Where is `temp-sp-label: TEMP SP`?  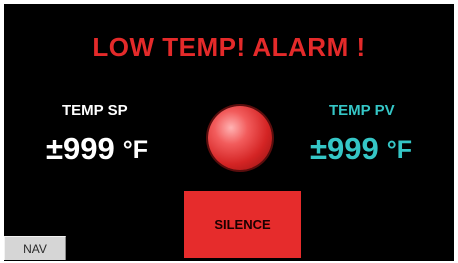
temp-sp-label: TEMP SP is located at coordinates (95, 110).